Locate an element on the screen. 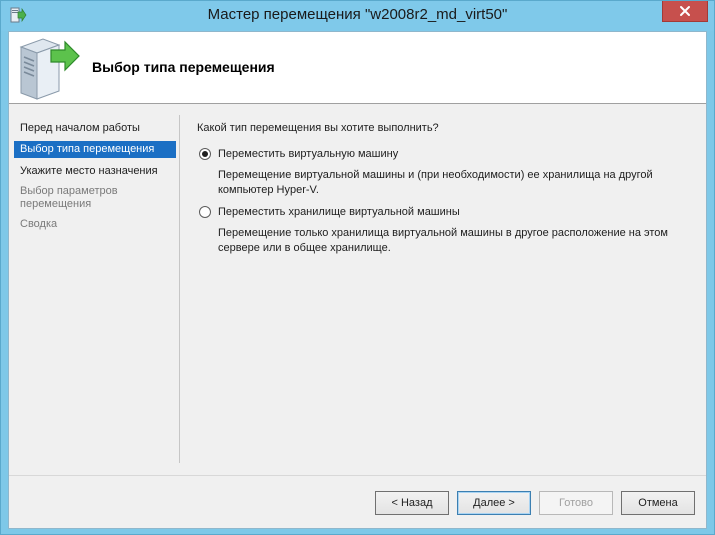  cancel-button: Отмена is located at coordinates (658, 503).